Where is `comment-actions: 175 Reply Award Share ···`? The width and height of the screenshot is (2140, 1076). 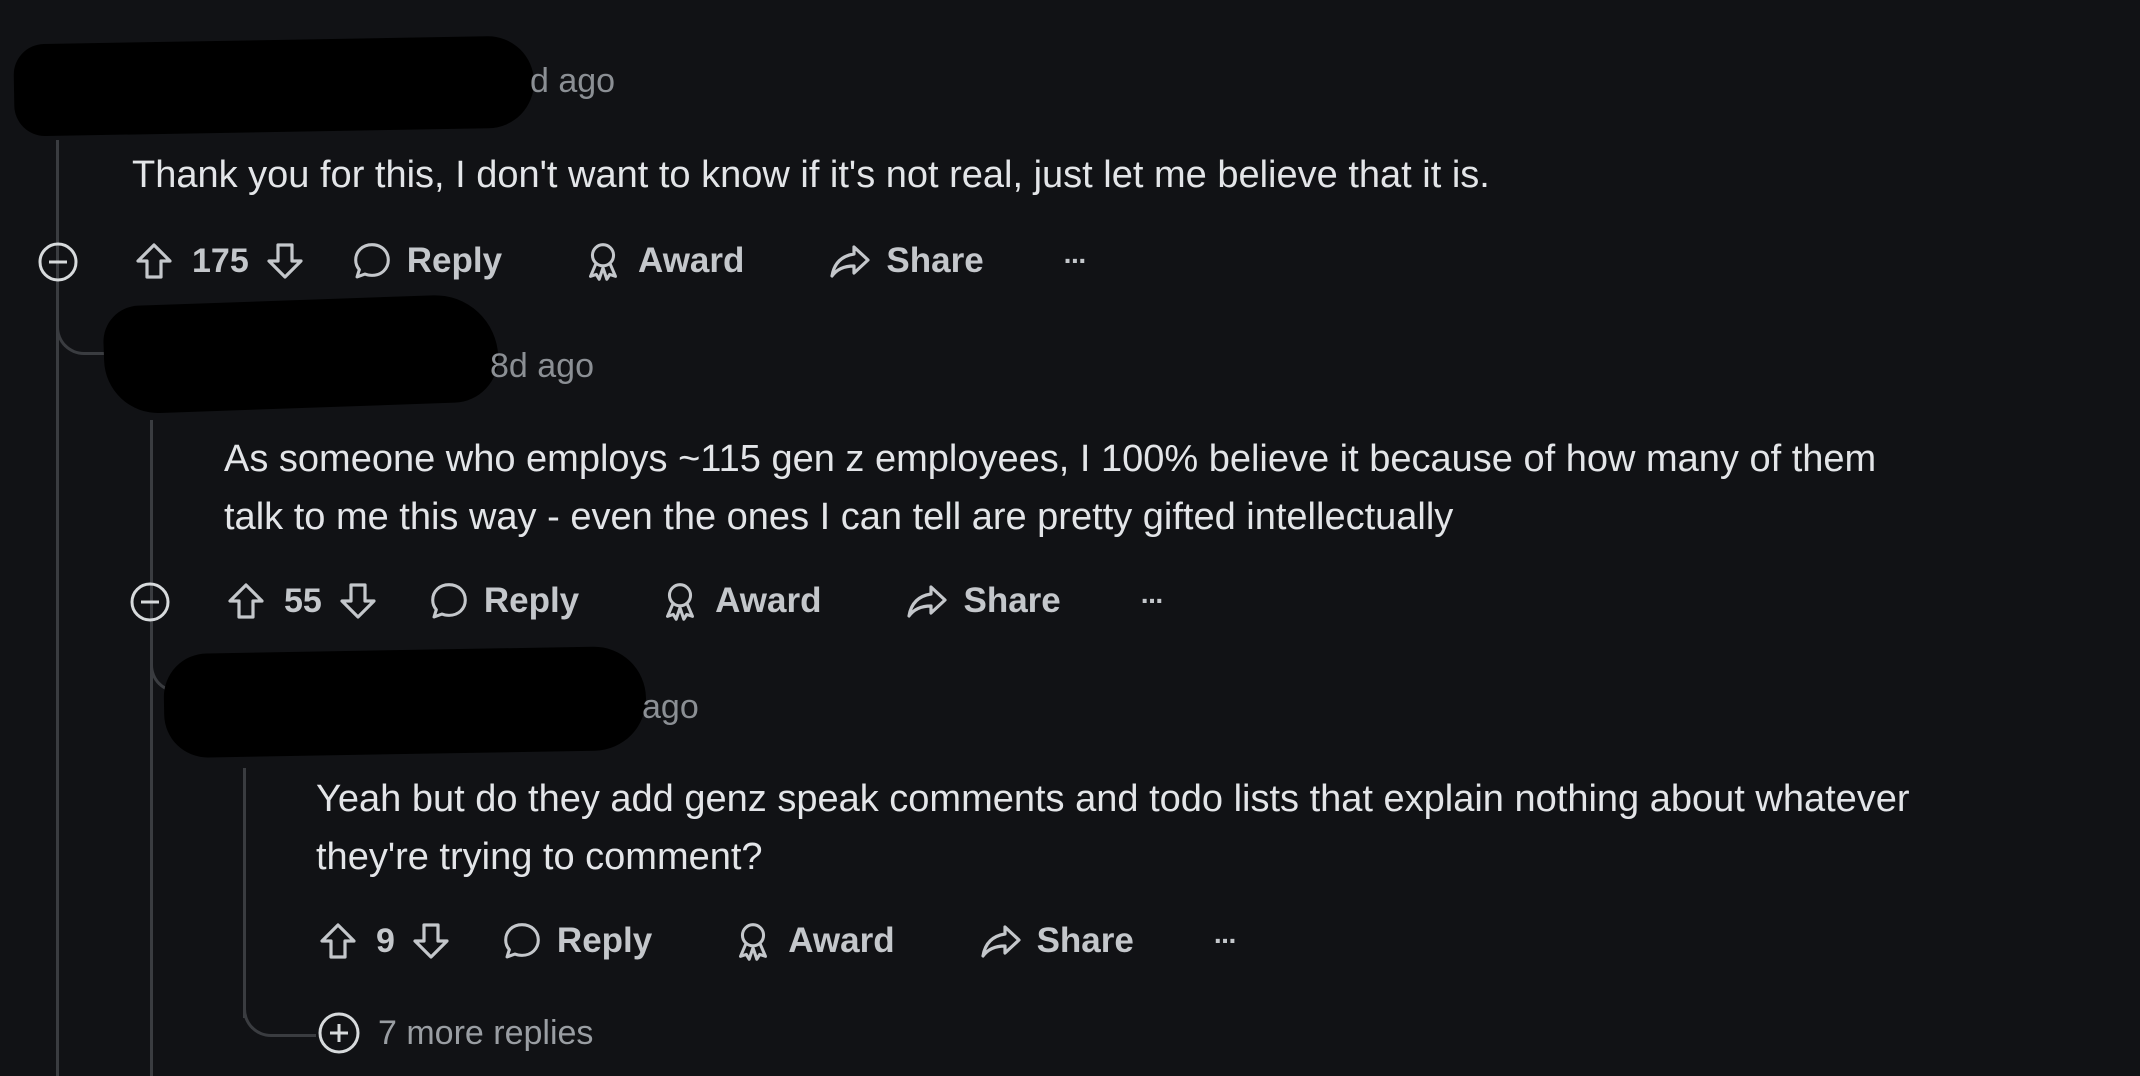 comment-actions: 175 Reply Award Share ··· is located at coordinates (609, 261).